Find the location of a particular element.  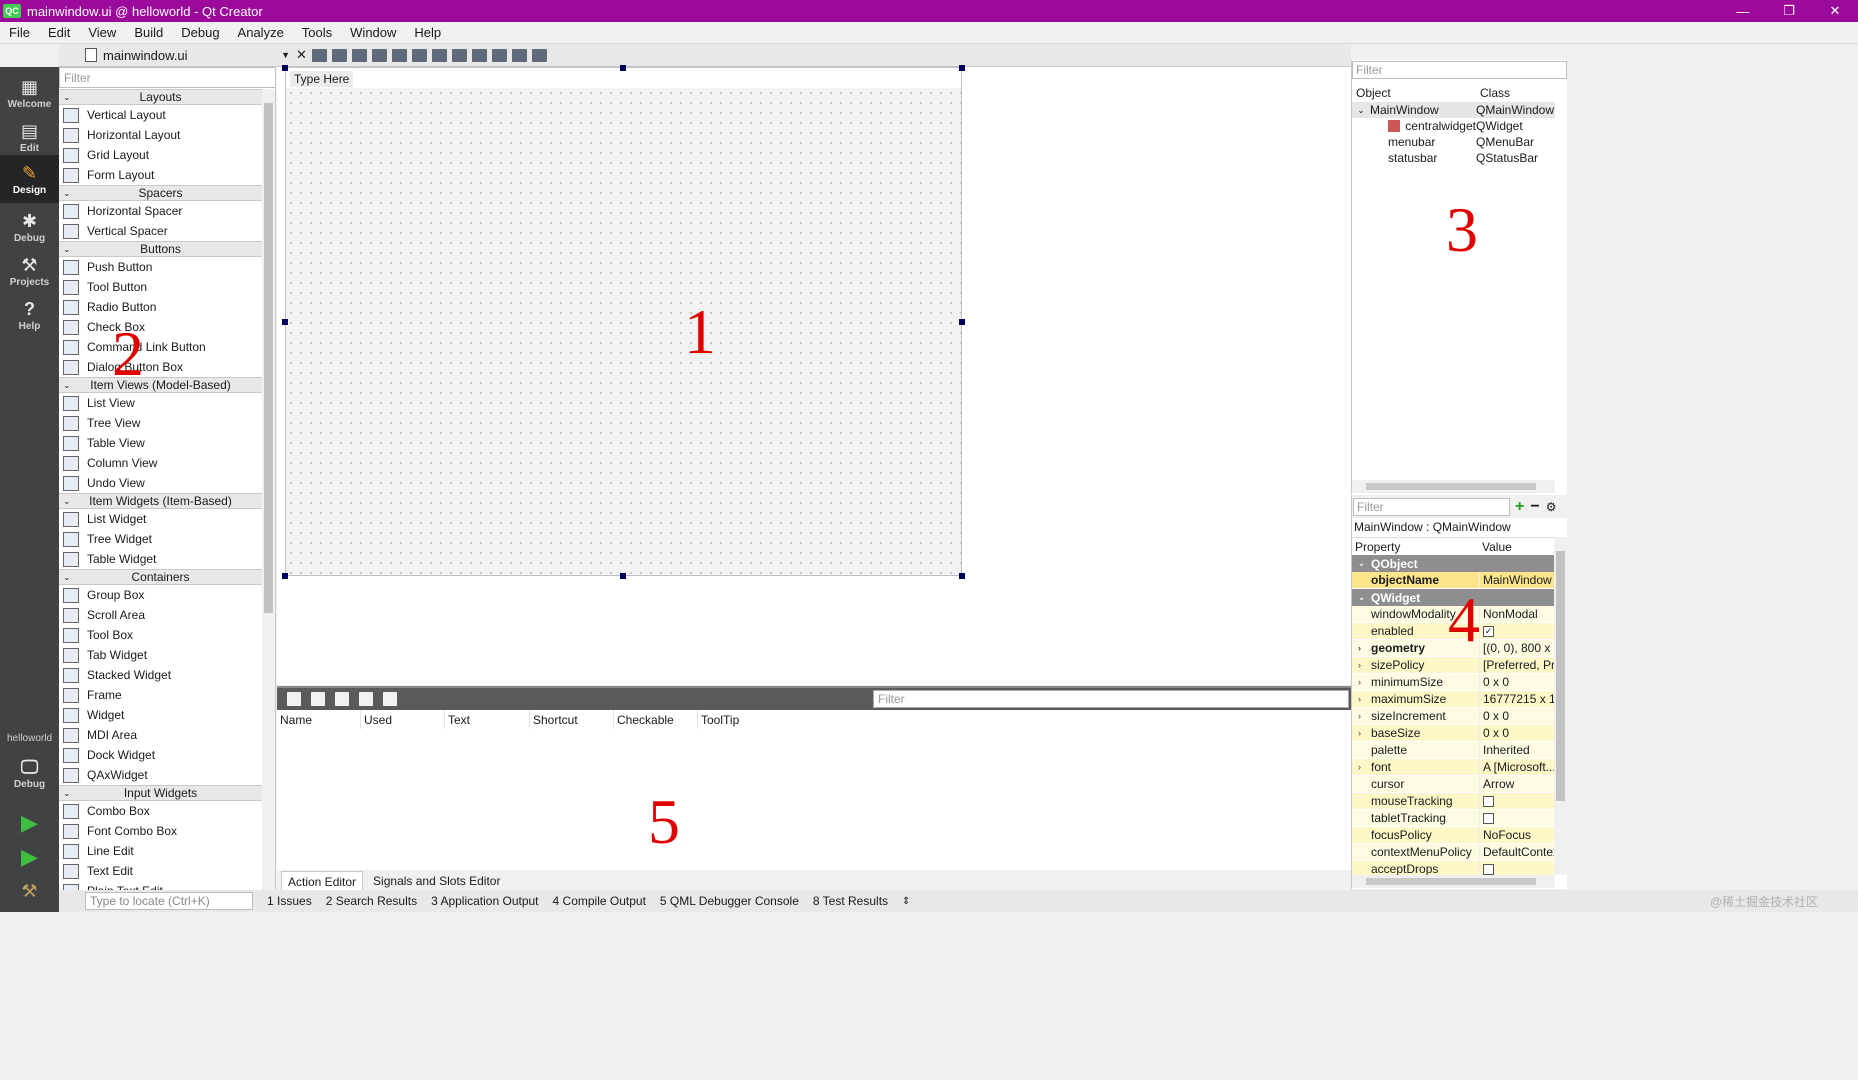

widget-item: Font Combo Box is located at coordinates (160, 831).